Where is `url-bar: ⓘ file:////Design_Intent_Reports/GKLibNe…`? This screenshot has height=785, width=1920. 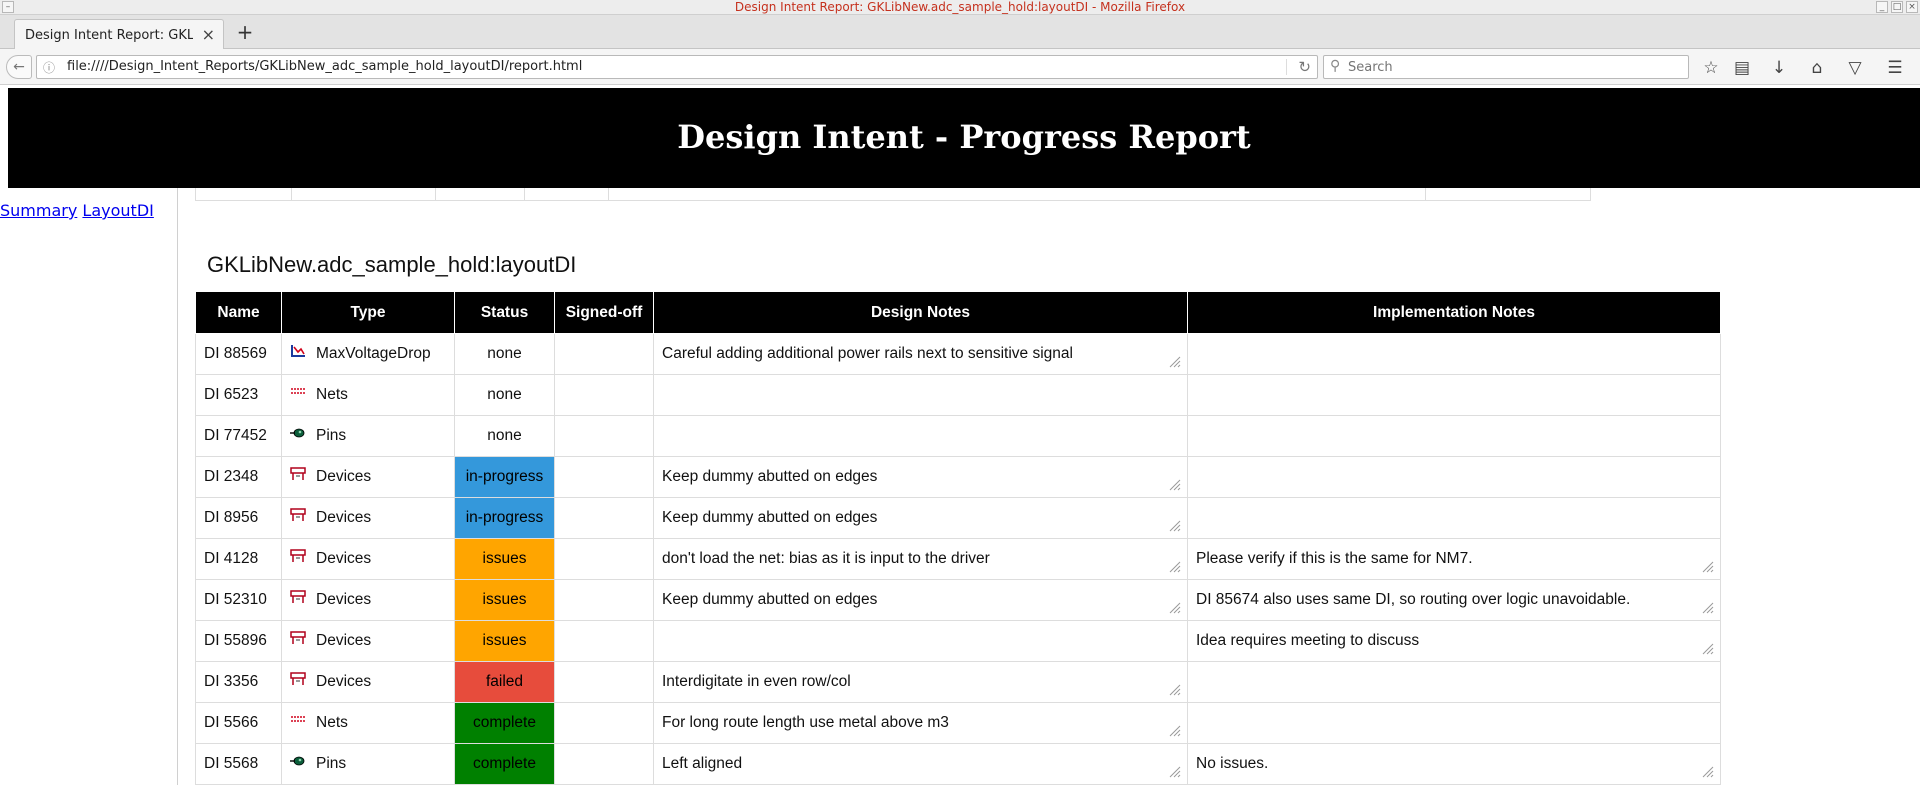
url-bar: ⓘ file:////Design_Intent_Reports/GKLibNe… is located at coordinates (677, 67).